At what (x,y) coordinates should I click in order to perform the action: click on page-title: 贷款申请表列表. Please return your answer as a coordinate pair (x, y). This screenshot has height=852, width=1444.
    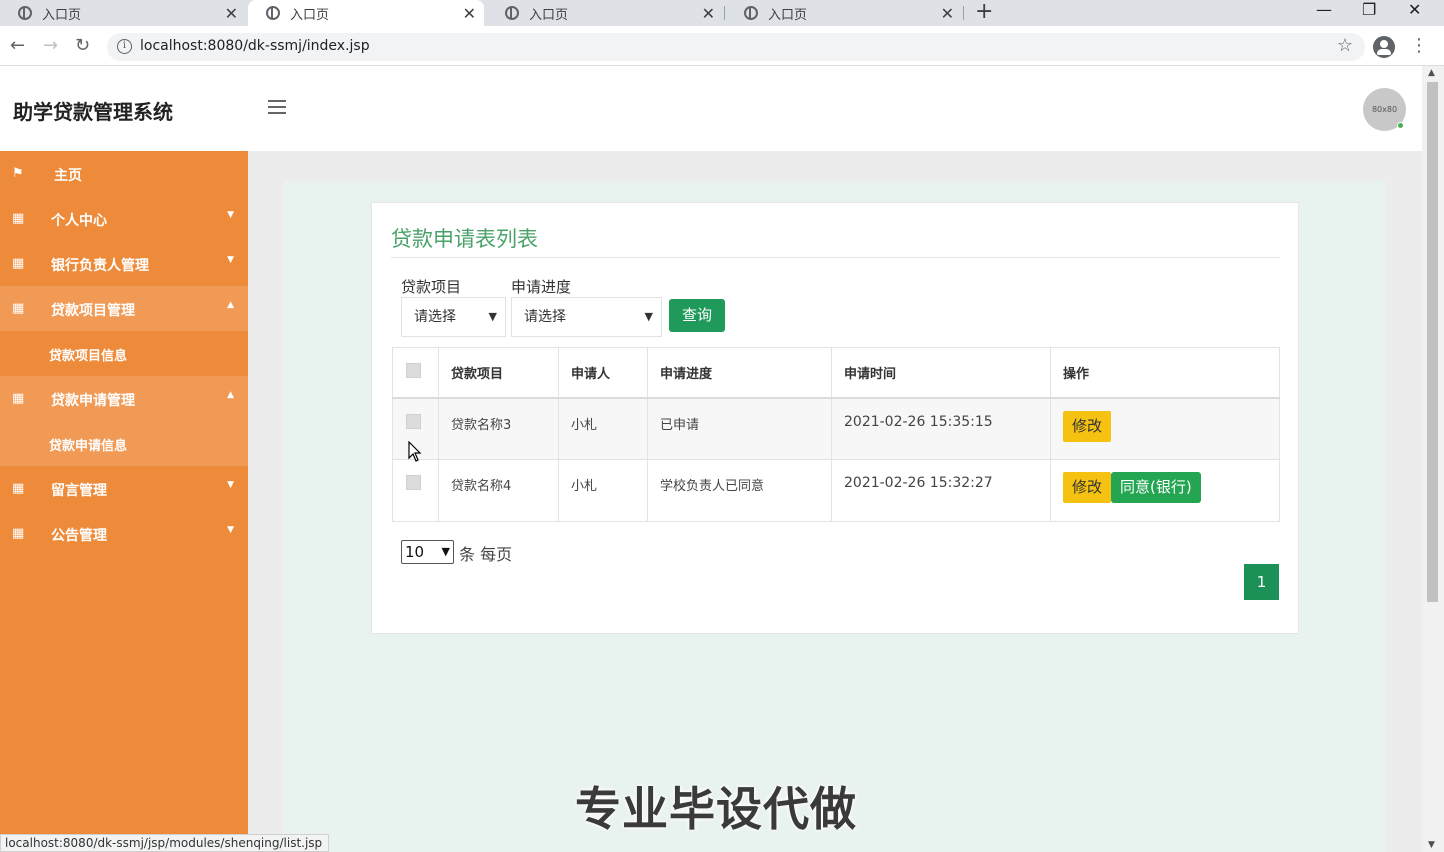
    Looking at the image, I should click on (464, 239).